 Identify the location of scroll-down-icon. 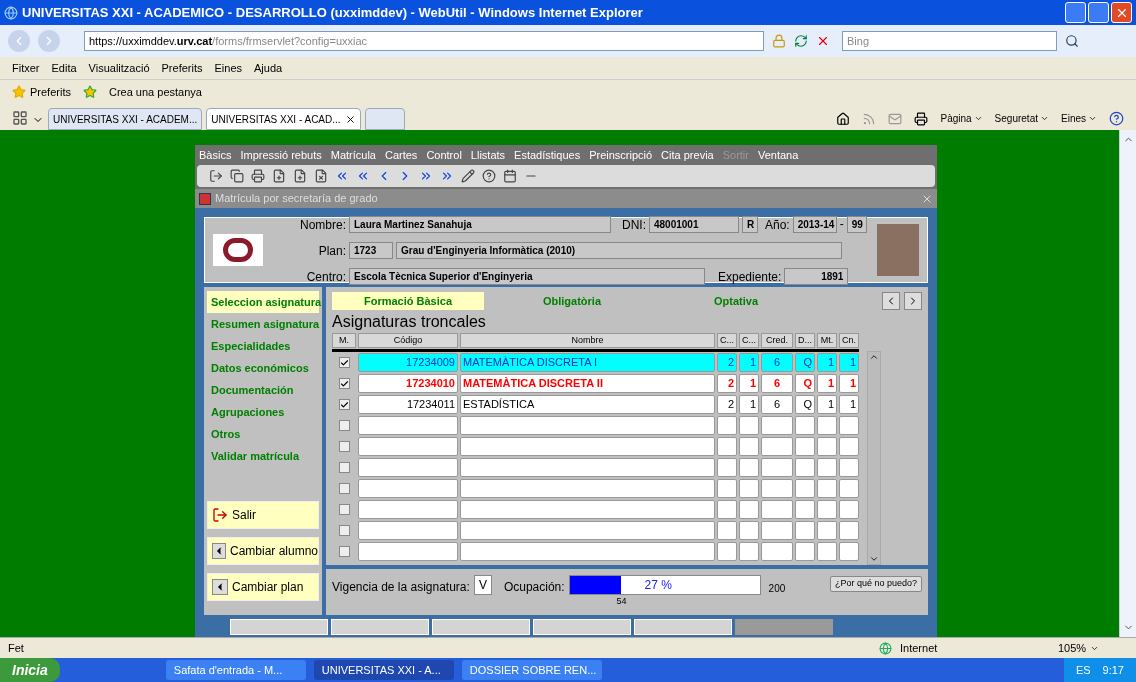
(874, 559).